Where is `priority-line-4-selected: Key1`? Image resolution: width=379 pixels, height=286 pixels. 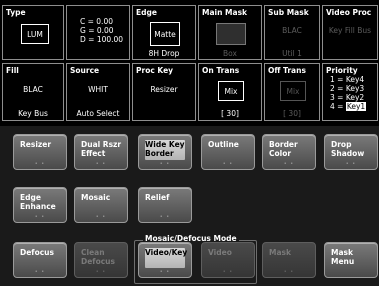 priority-line-4-selected: Key1 is located at coordinates (356, 106).